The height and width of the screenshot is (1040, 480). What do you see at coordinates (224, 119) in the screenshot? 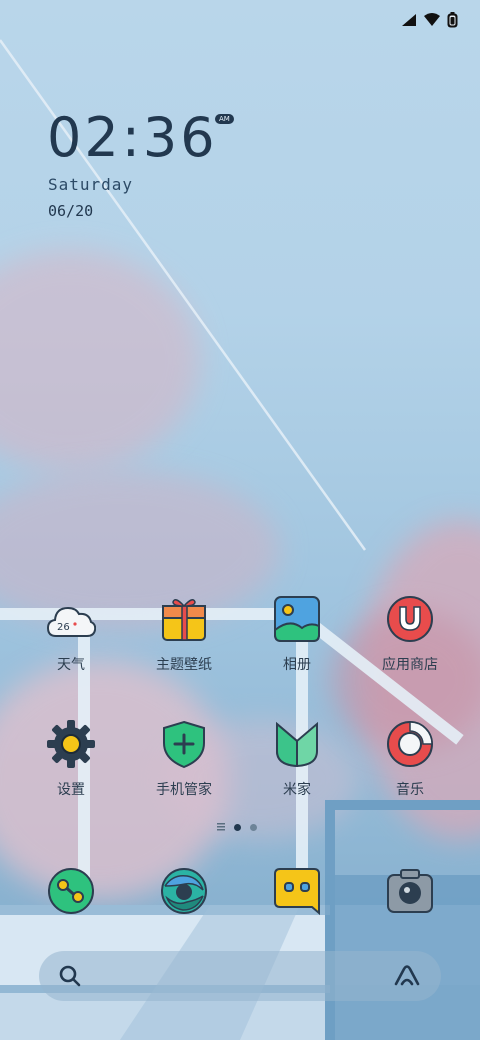
I see `am-pm-badge: AM` at bounding box center [224, 119].